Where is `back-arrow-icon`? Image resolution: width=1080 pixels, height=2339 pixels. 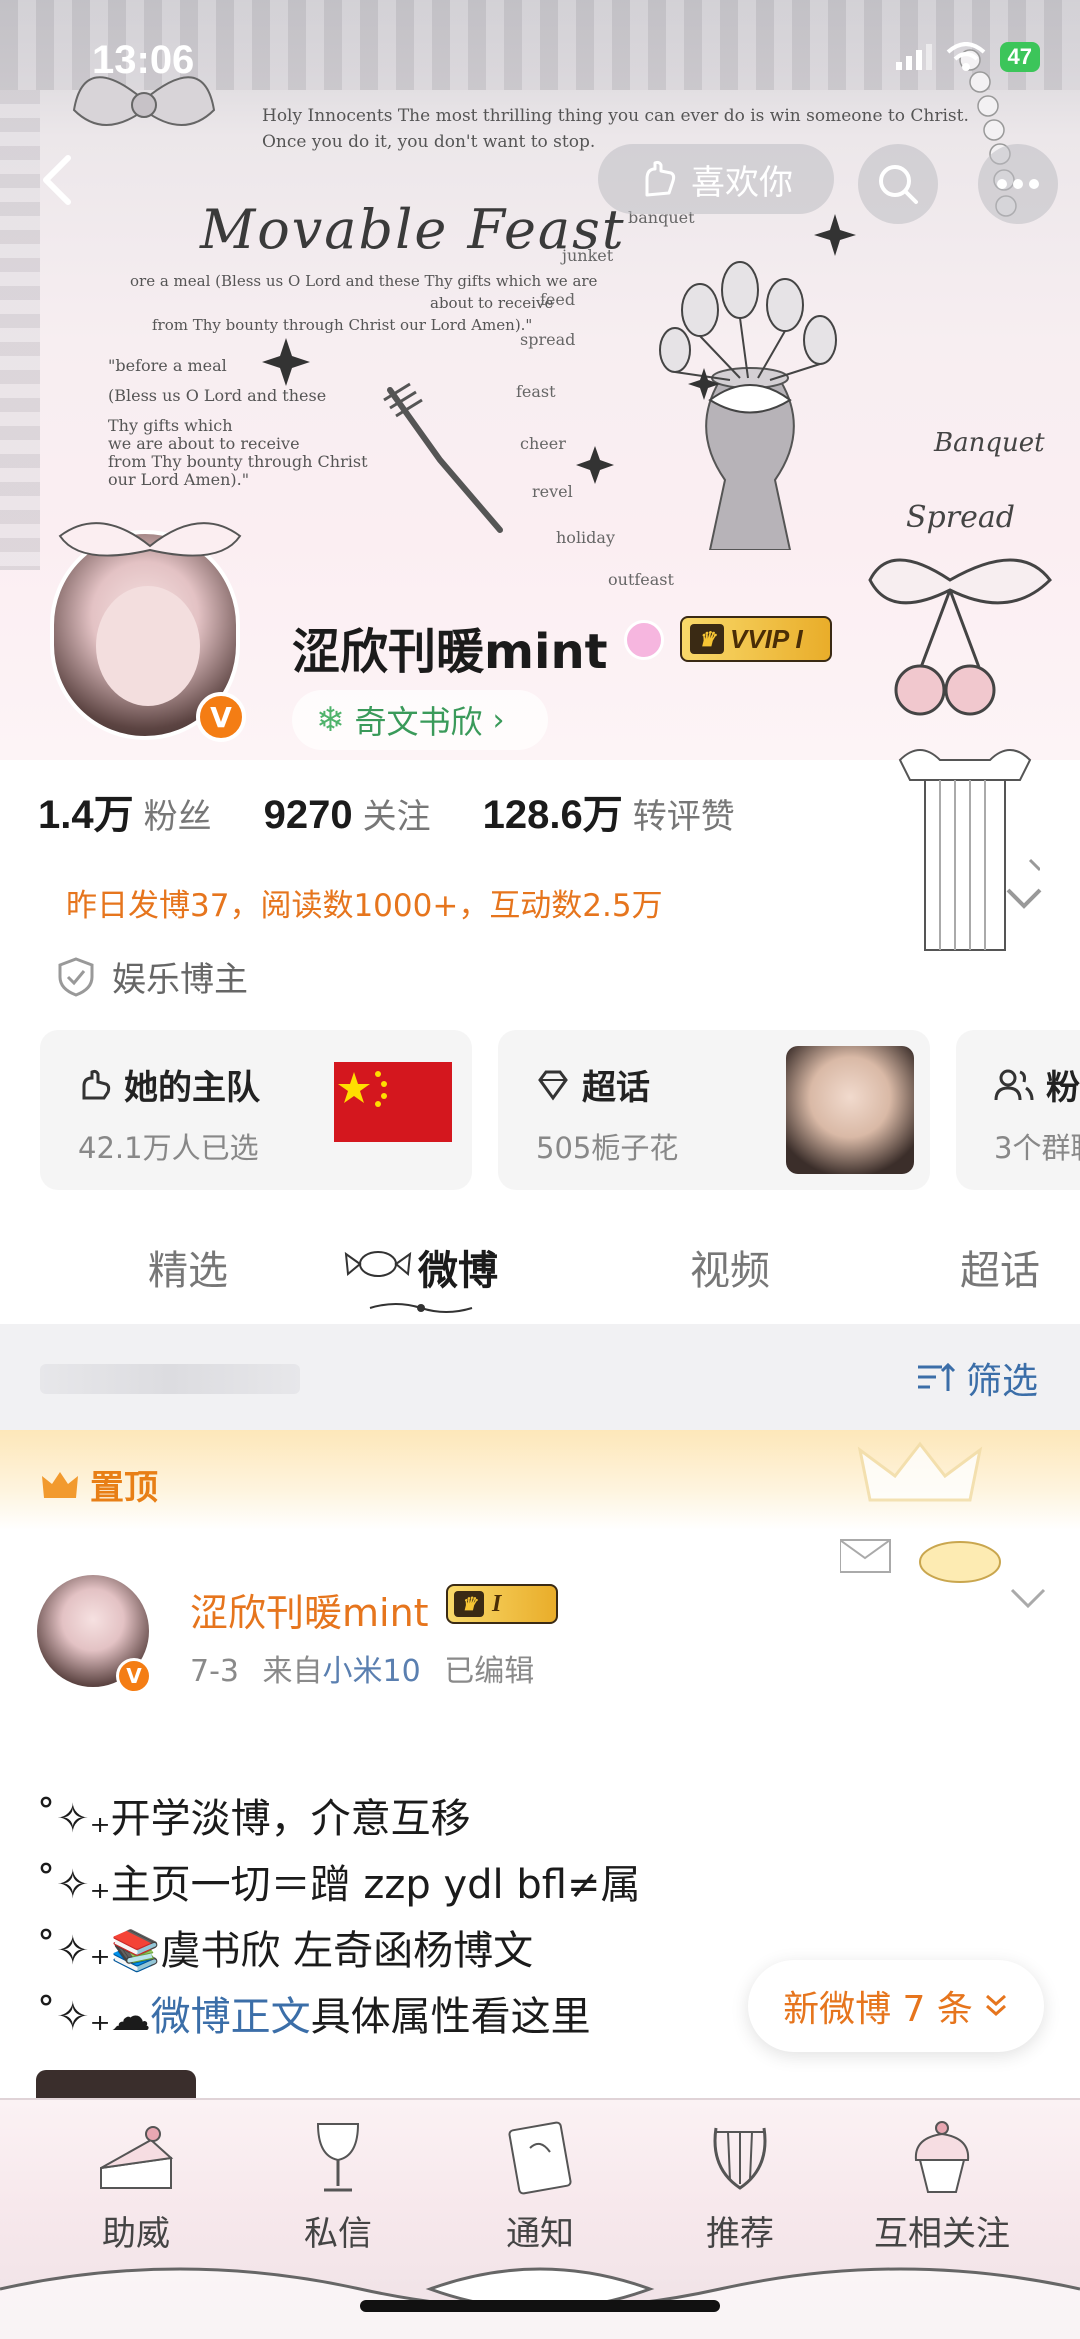 back-arrow-icon is located at coordinates (60, 180).